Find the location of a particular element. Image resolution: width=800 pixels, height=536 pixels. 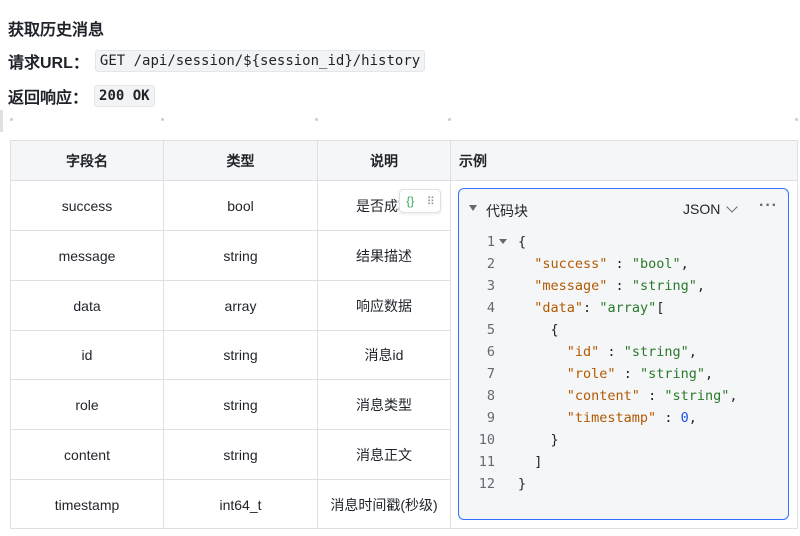

table-cell: message is located at coordinates (87, 256).